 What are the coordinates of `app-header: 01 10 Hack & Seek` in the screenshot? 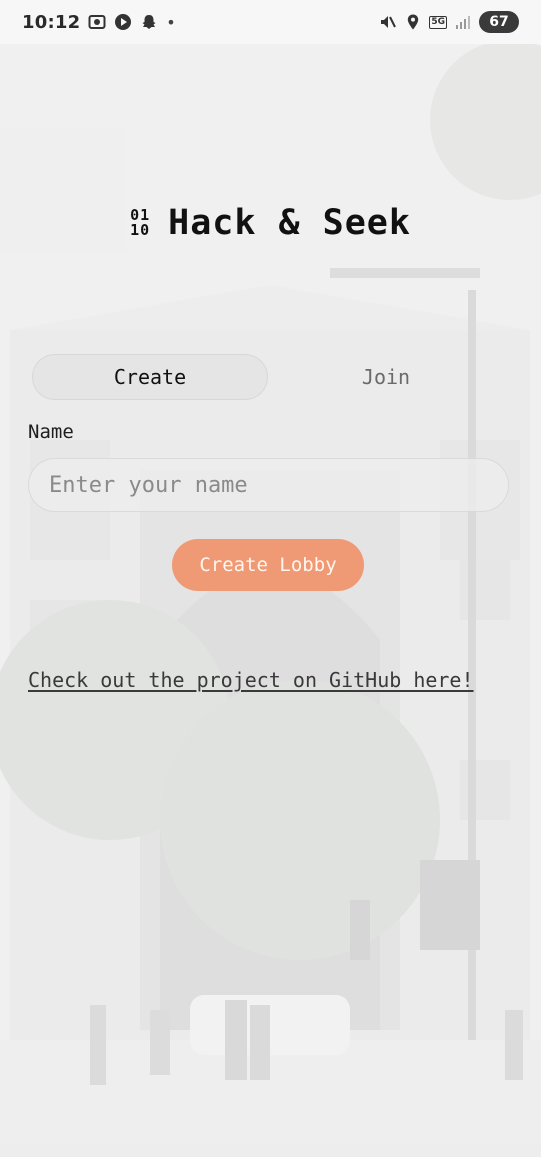 It's located at (270, 223).